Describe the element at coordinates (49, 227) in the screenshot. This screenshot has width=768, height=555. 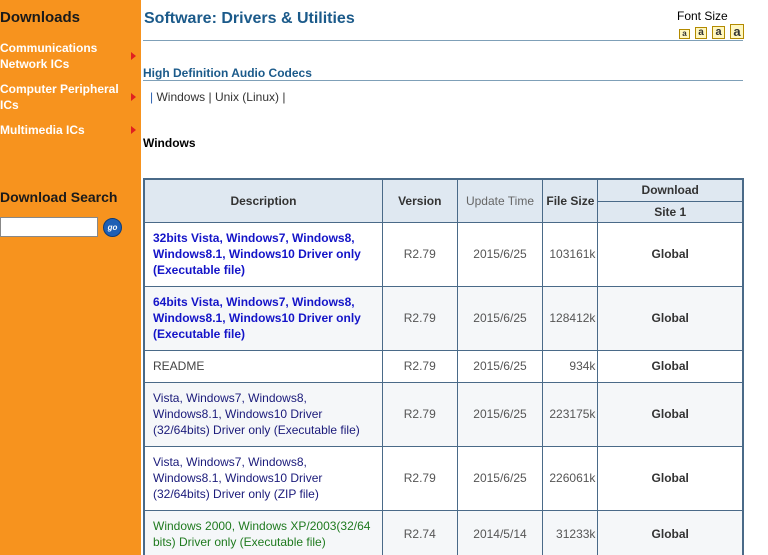
I see `download-search-input` at that location.